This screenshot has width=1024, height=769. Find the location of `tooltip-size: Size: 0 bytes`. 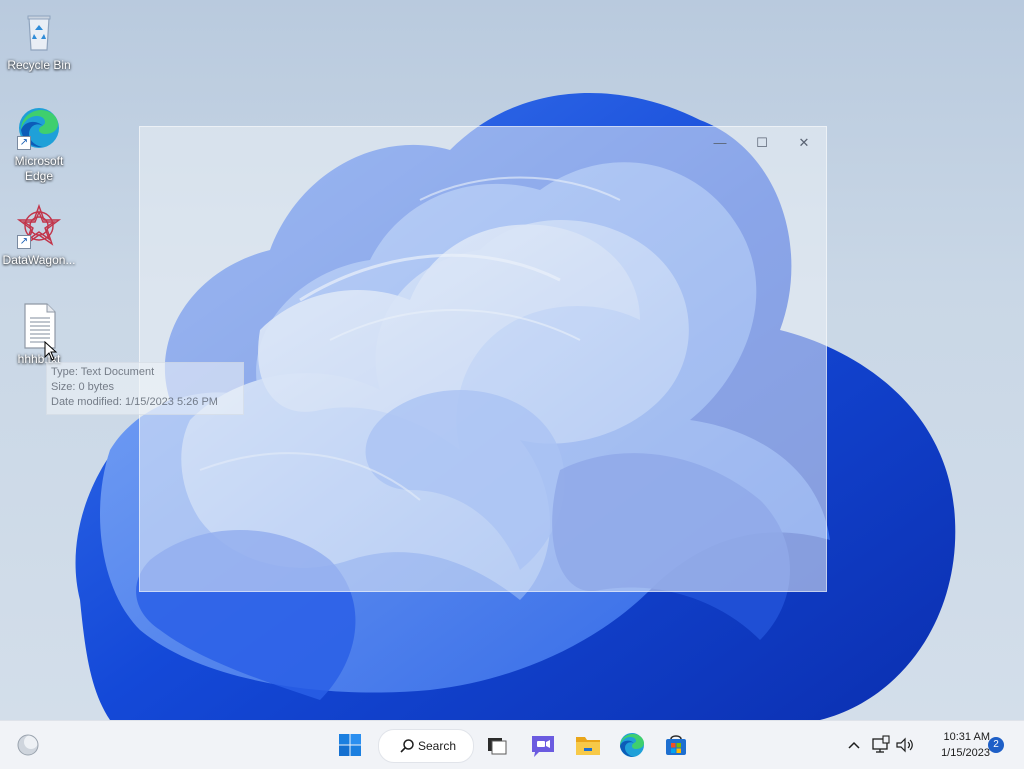

tooltip-size: Size: 0 bytes is located at coordinates (82, 387).